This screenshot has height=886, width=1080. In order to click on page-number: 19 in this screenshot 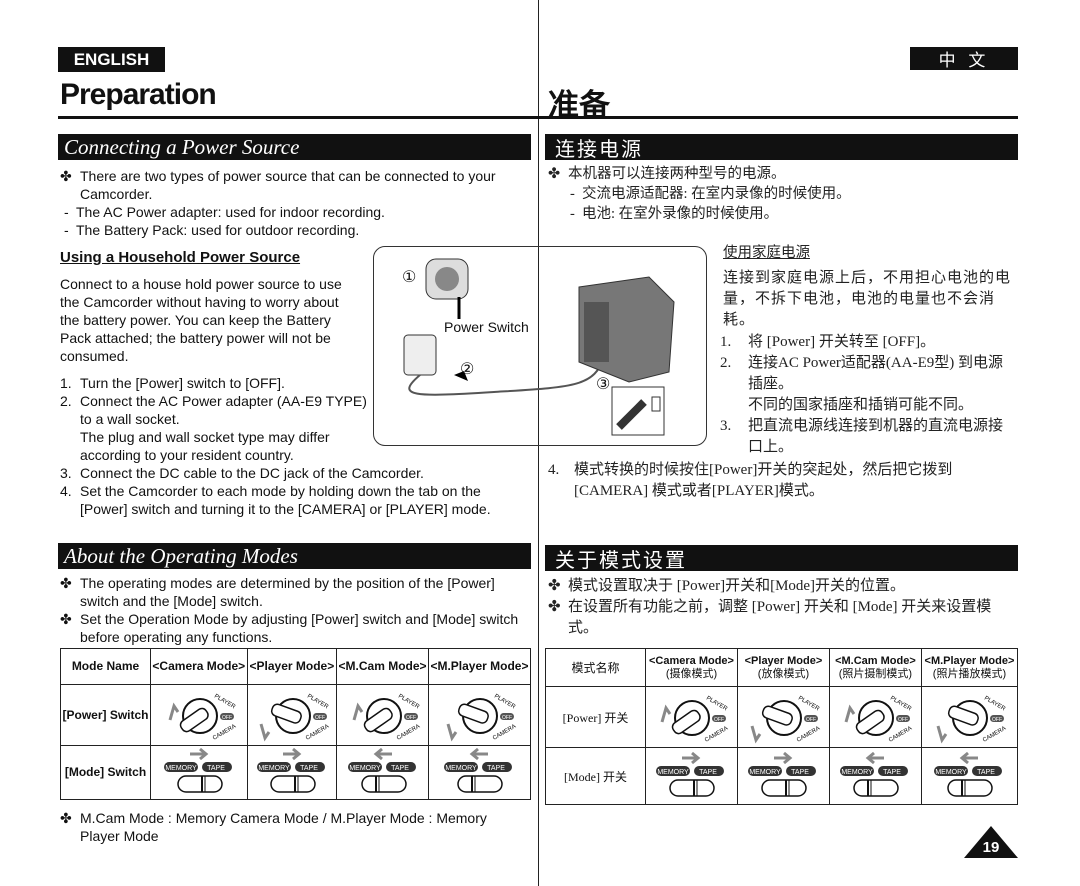, I will do `click(991, 847)`.